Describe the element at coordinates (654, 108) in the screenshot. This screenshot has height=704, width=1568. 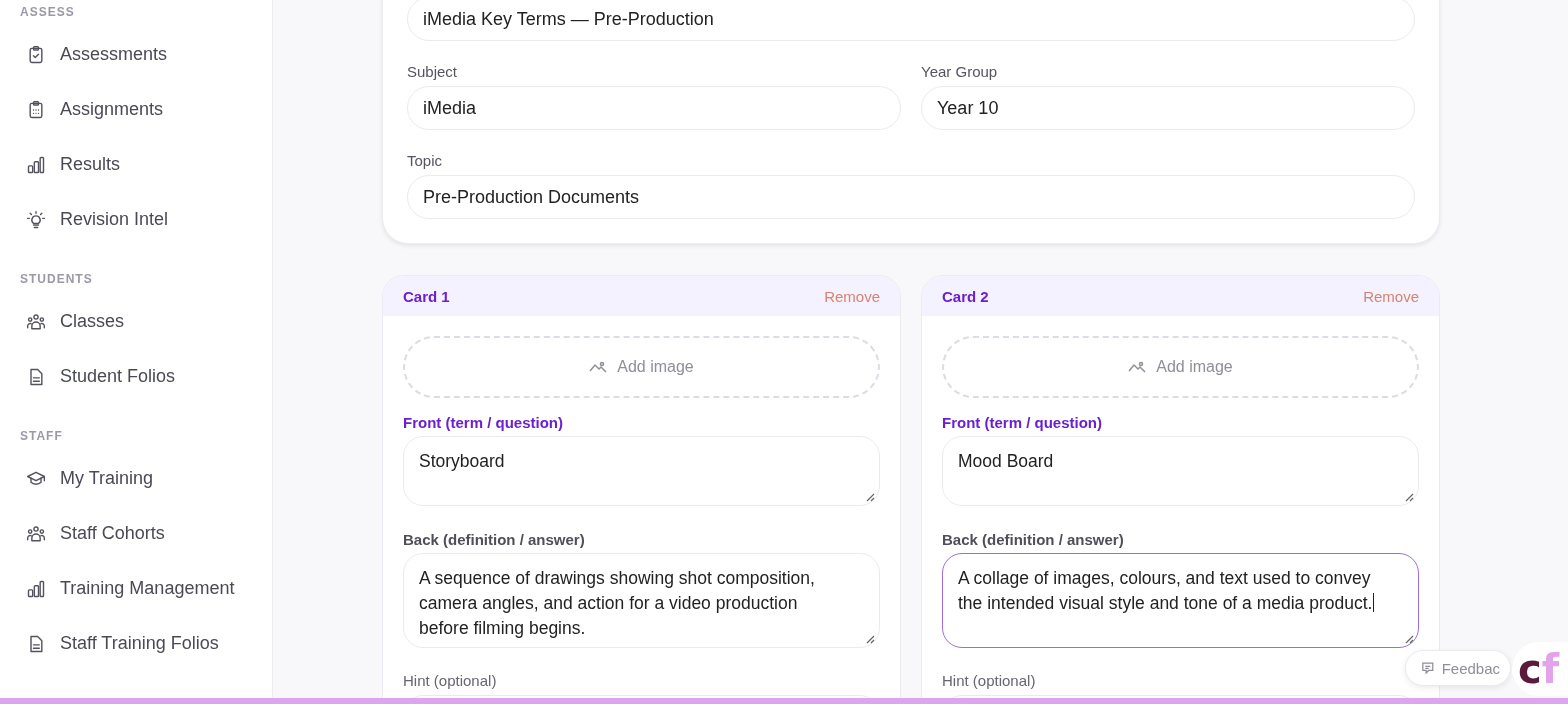
I see `input-field: iMedia` at that location.